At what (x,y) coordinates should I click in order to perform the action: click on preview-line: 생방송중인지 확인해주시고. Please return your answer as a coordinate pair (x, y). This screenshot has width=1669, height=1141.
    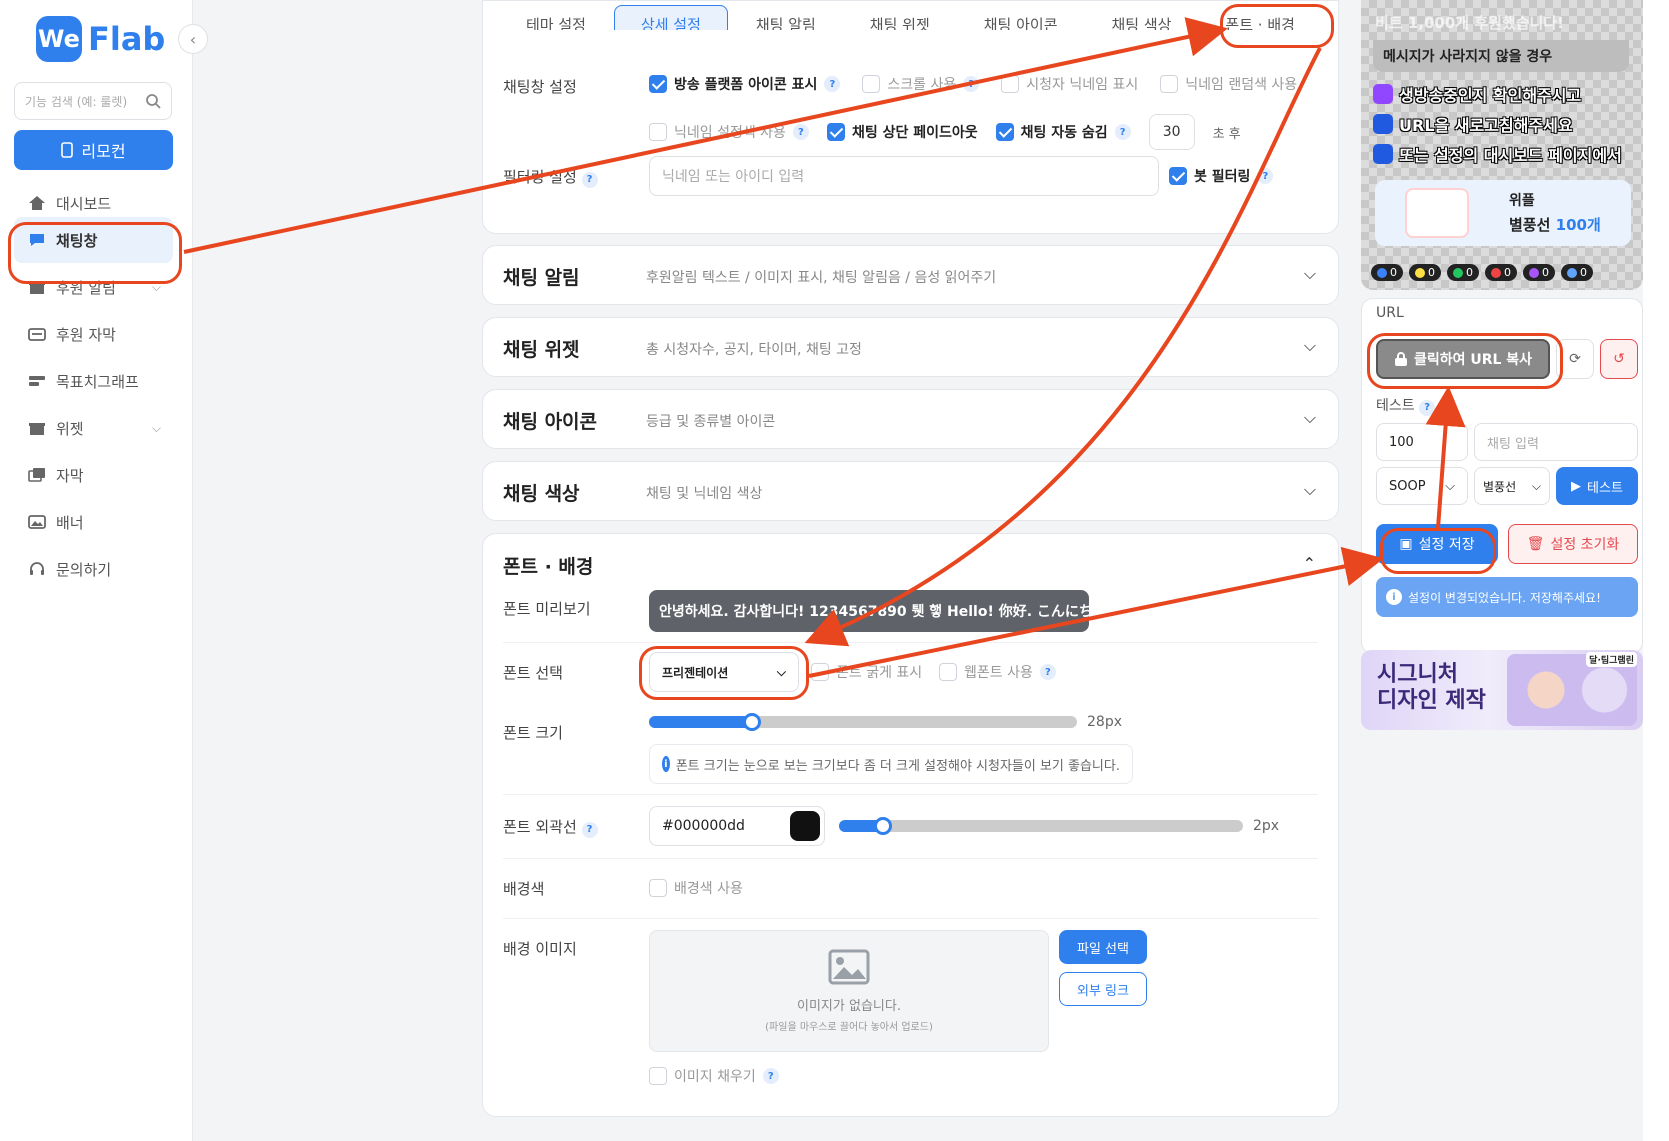
    Looking at the image, I should click on (1477, 94).